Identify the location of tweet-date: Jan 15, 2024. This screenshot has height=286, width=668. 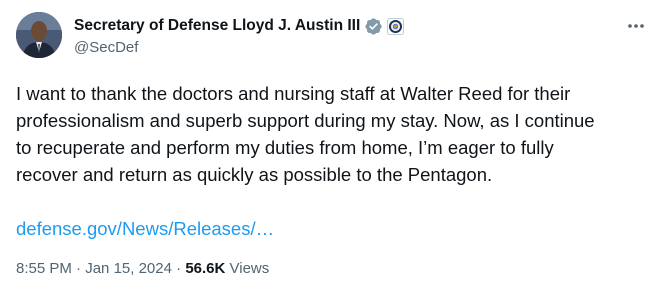
(128, 268).